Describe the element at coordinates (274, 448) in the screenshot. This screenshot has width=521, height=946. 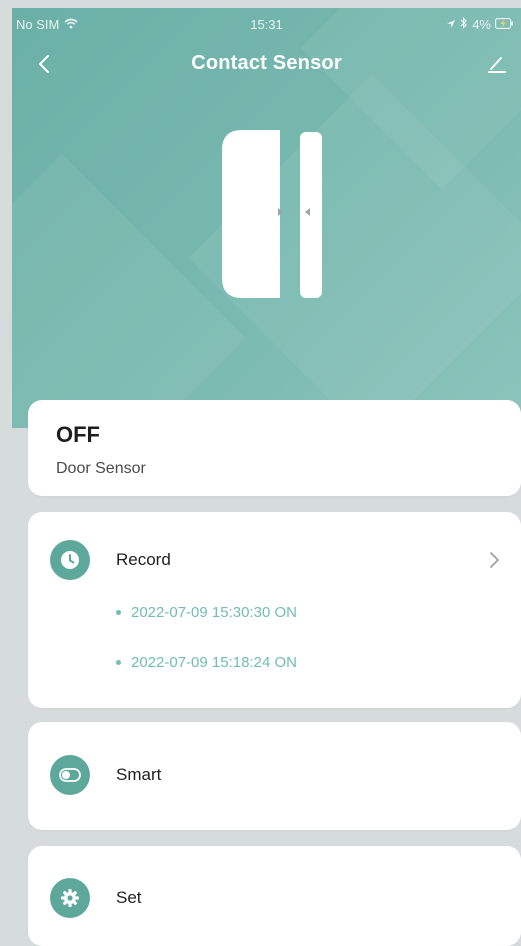
I see `sensor-status-card: OFF Door Sensor` at that location.